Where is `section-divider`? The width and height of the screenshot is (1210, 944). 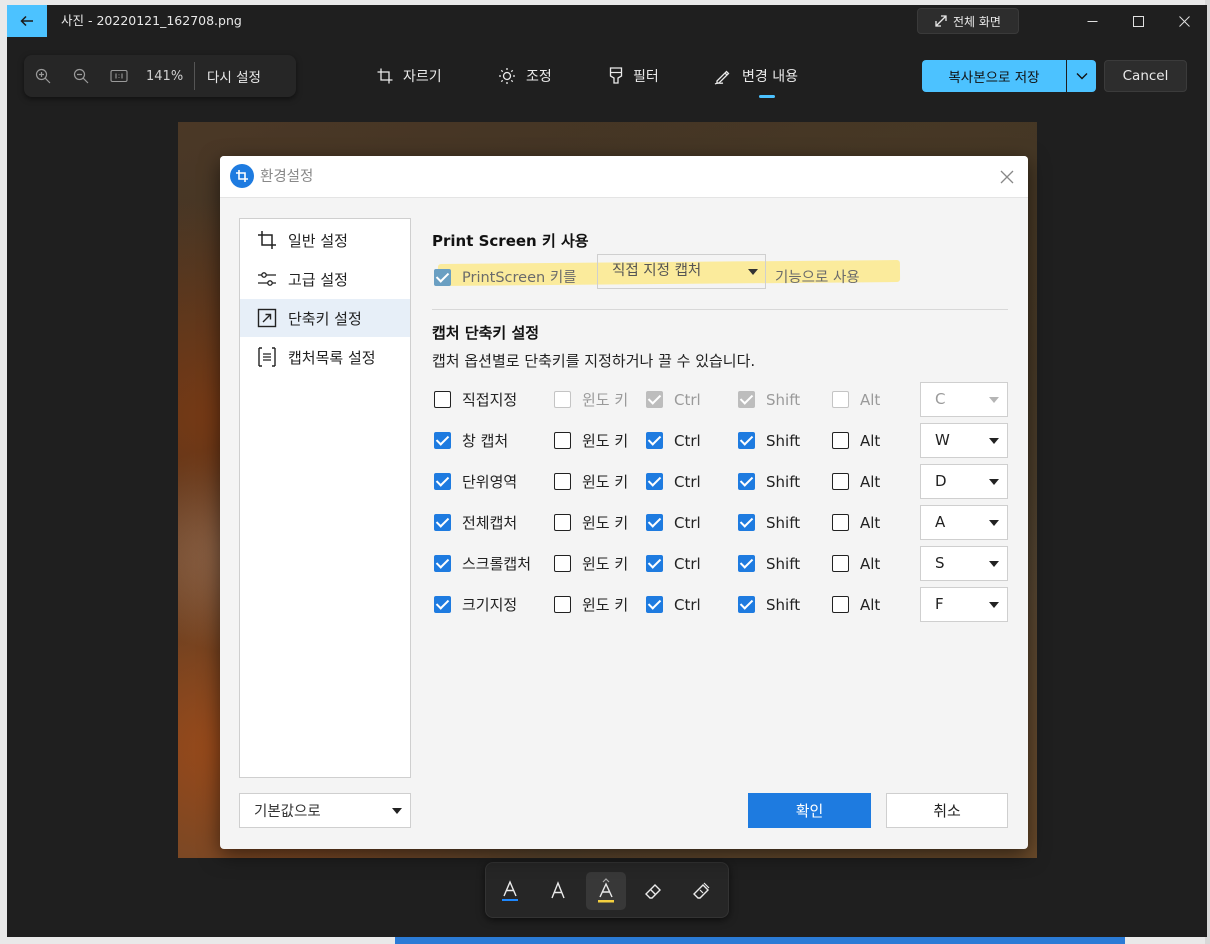
section-divider is located at coordinates (720, 309).